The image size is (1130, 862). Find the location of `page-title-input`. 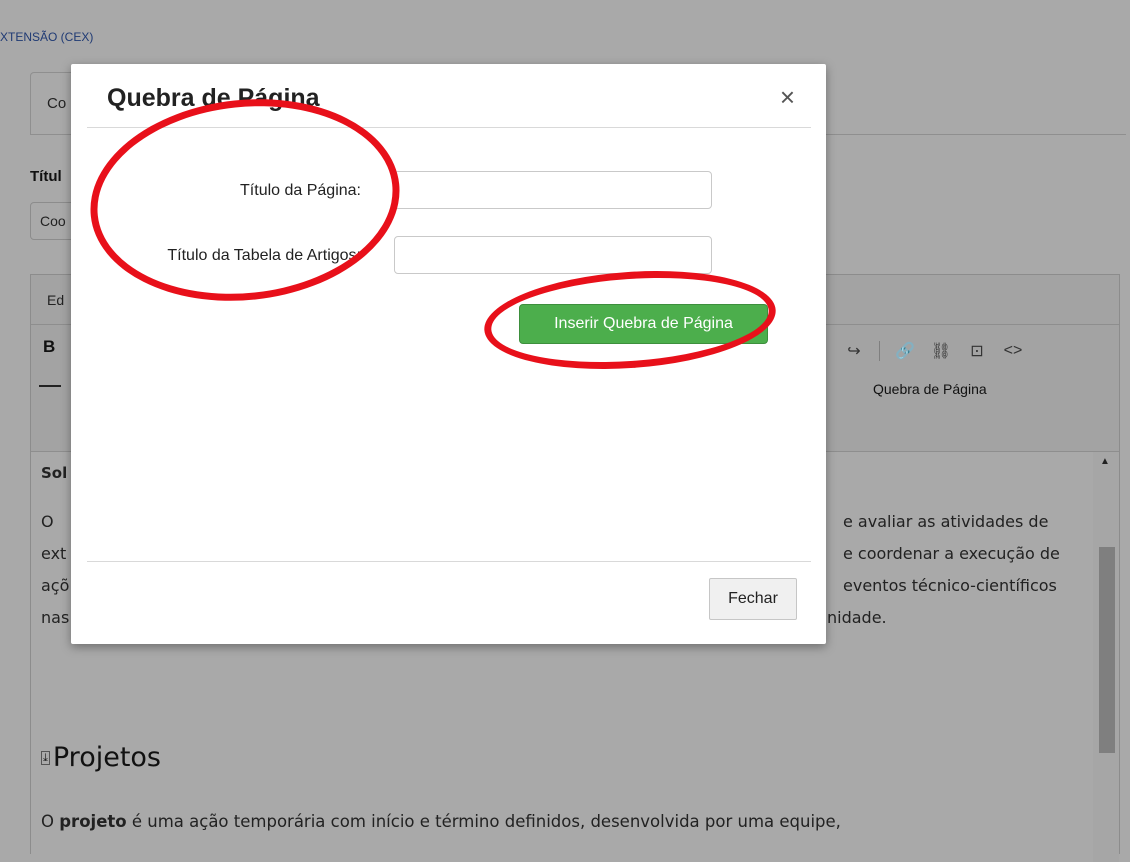

page-title-input is located at coordinates (553, 190).